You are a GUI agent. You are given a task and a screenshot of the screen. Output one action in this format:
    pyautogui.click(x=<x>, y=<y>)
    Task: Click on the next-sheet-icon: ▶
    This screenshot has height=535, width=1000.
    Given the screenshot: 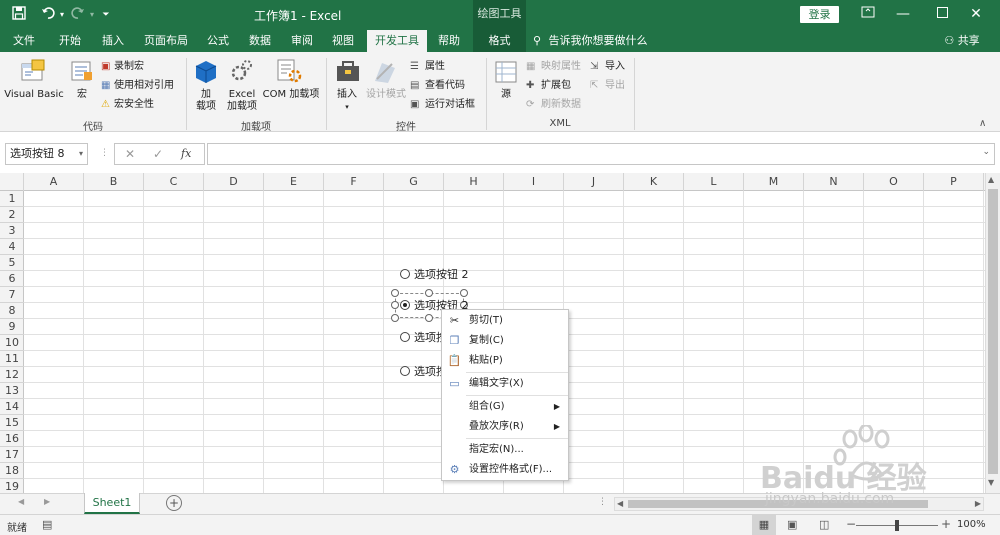 What is the action you would take?
    pyautogui.click(x=47, y=501)
    